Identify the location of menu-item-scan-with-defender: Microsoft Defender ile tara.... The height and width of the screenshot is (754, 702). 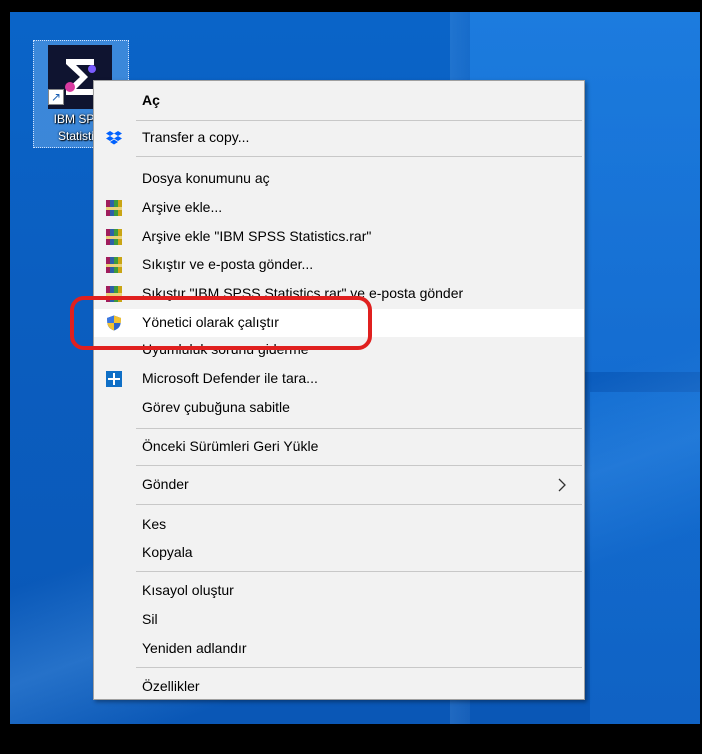
(339, 379).